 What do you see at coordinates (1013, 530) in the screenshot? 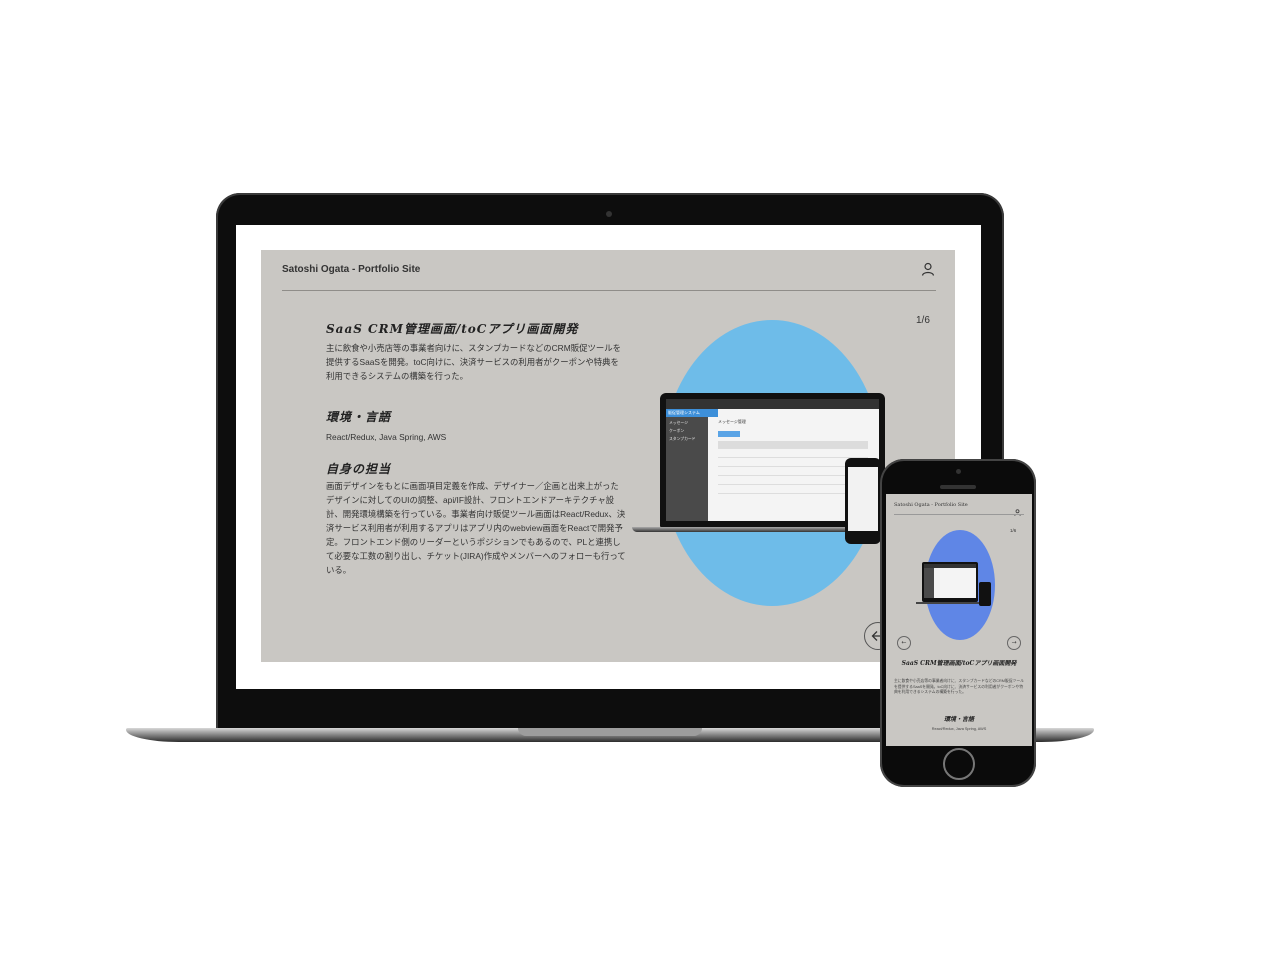
I see `phone-slide-counter: 1/6` at bounding box center [1013, 530].